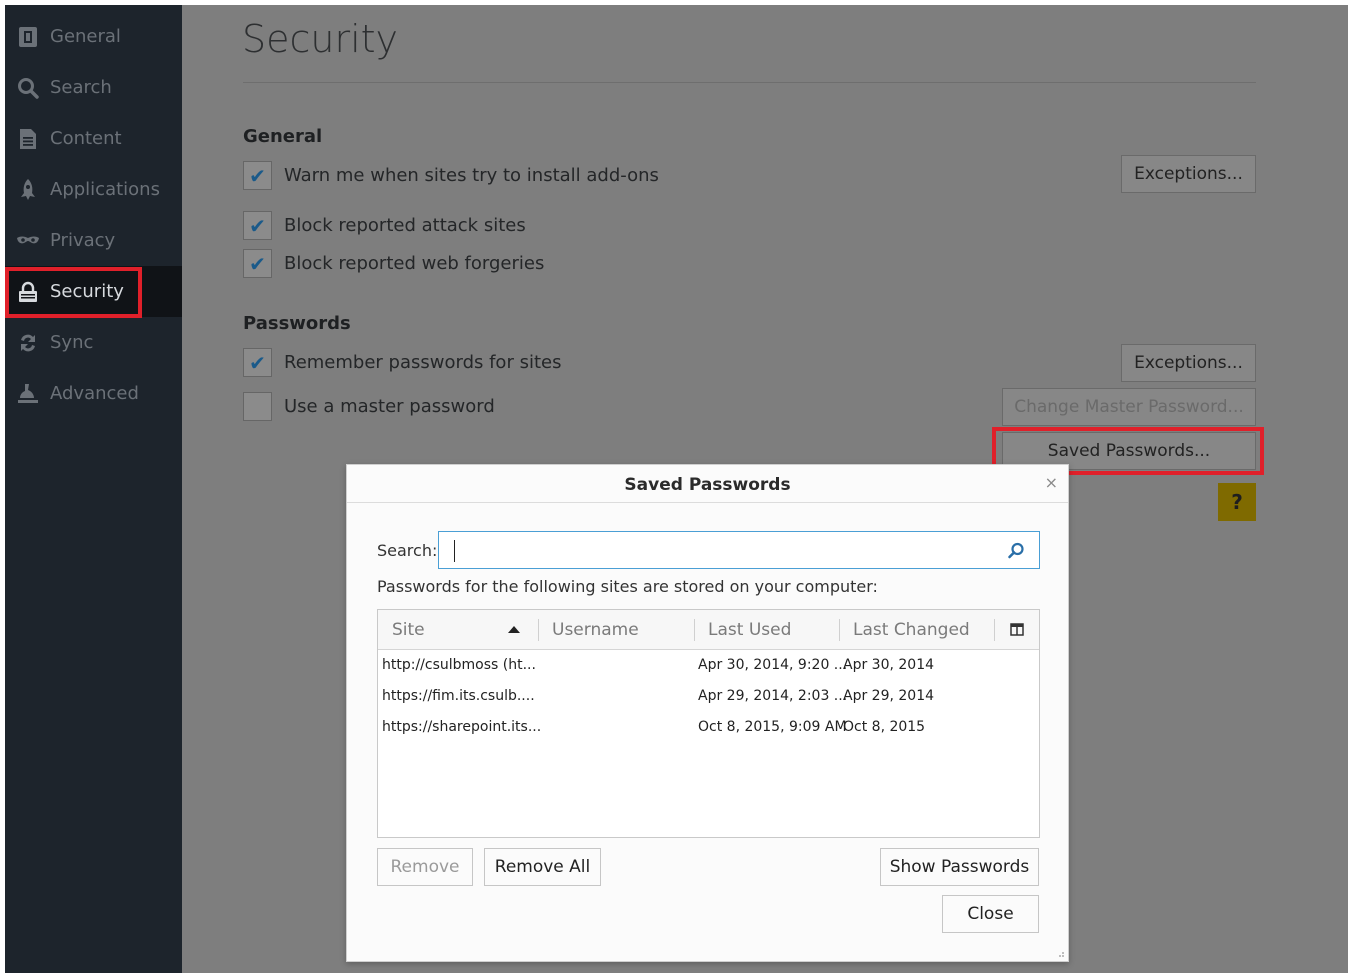 The image size is (1348, 973). Describe the element at coordinates (990, 914) in the screenshot. I see `close-button: Close` at that location.